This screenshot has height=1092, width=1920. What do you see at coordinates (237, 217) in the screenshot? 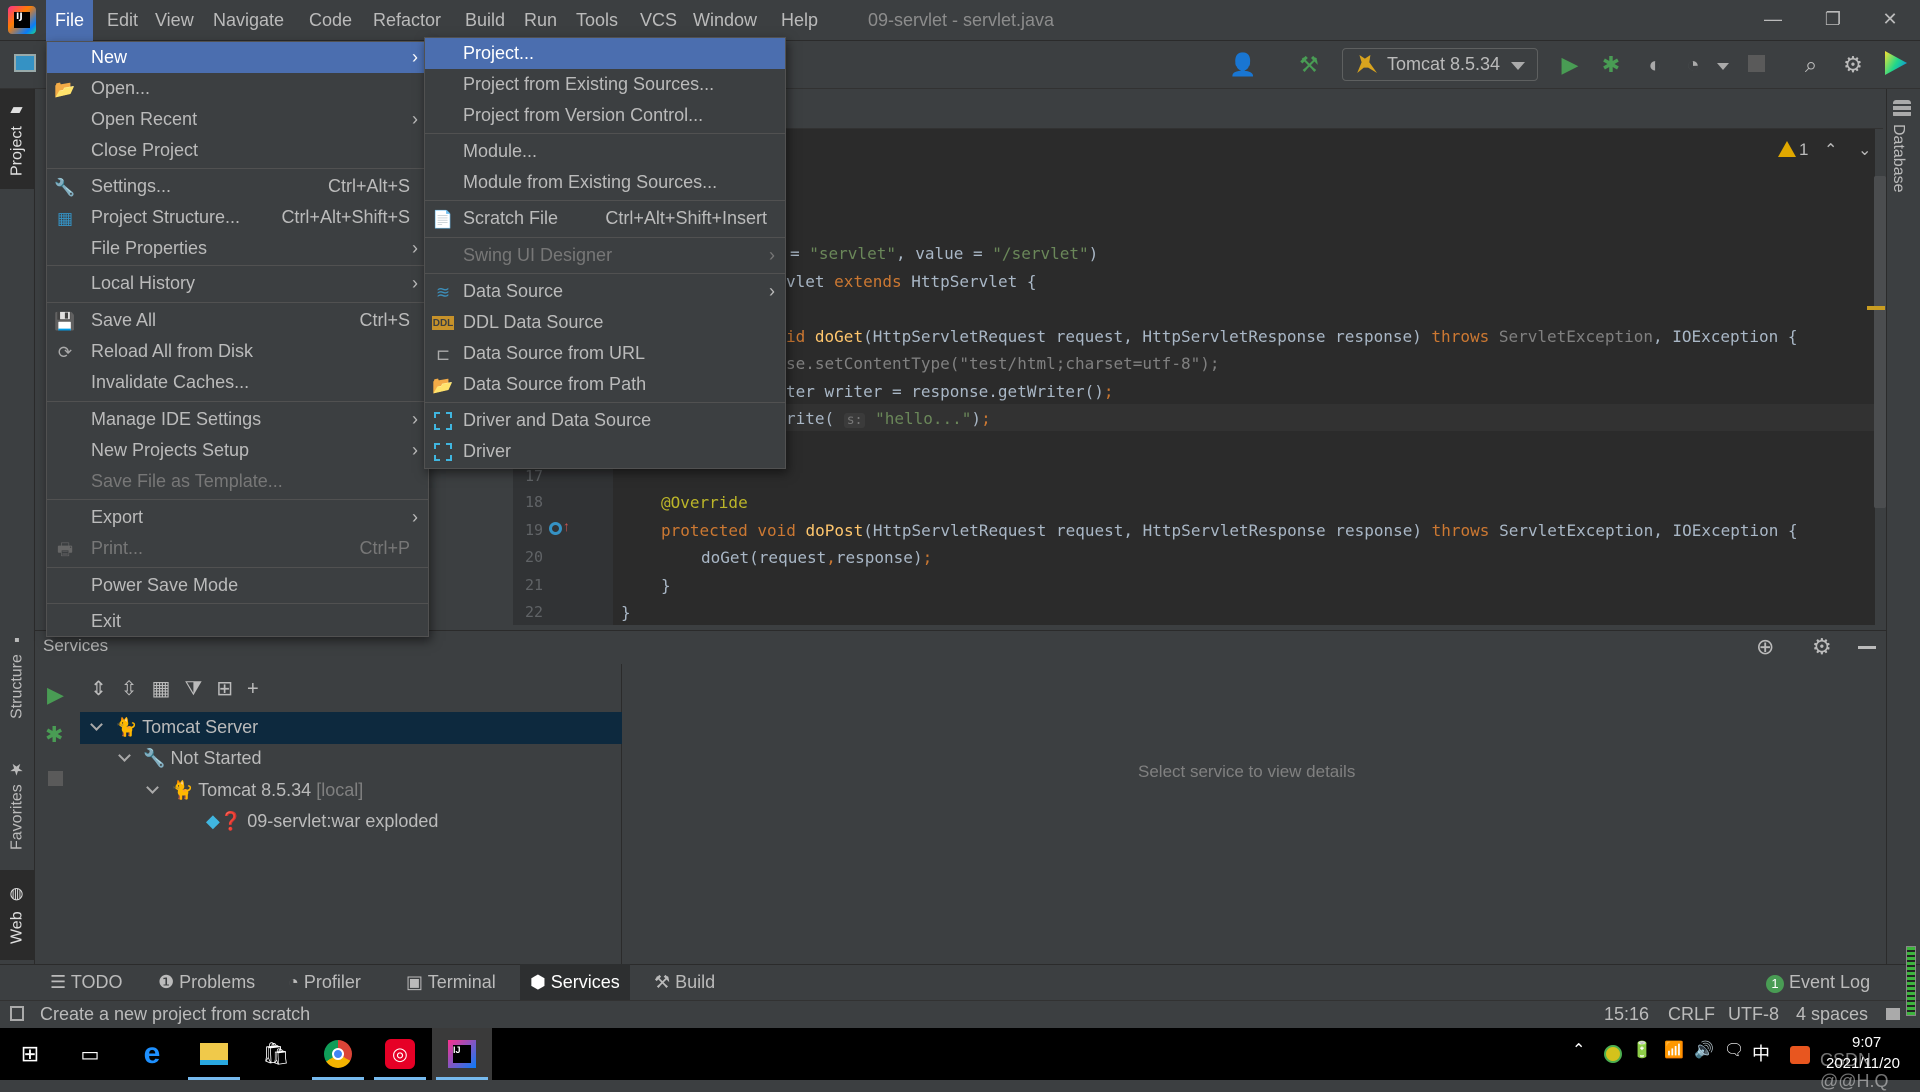
I see `menu-item-project-structure: ▦ Project Structure... Ctrl+Alt+Shift+S` at bounding box center [237, 217].